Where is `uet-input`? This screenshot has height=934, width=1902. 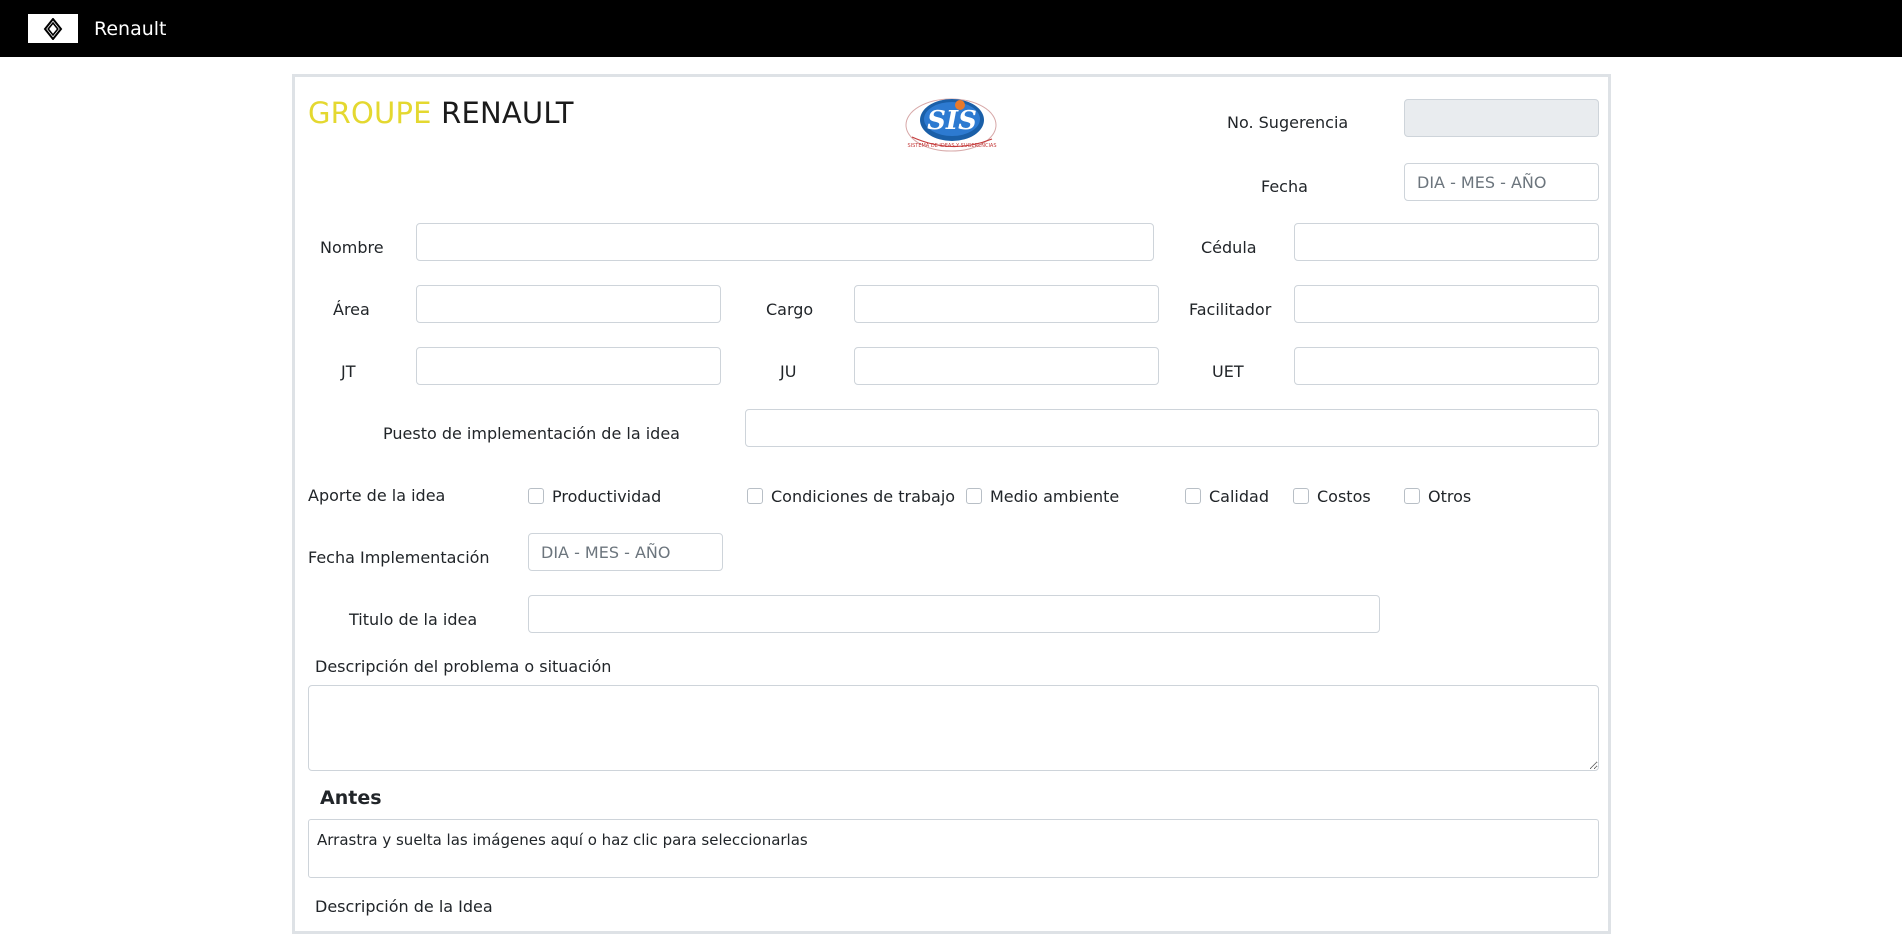
uet-input is located at coordinates (1446, 366).